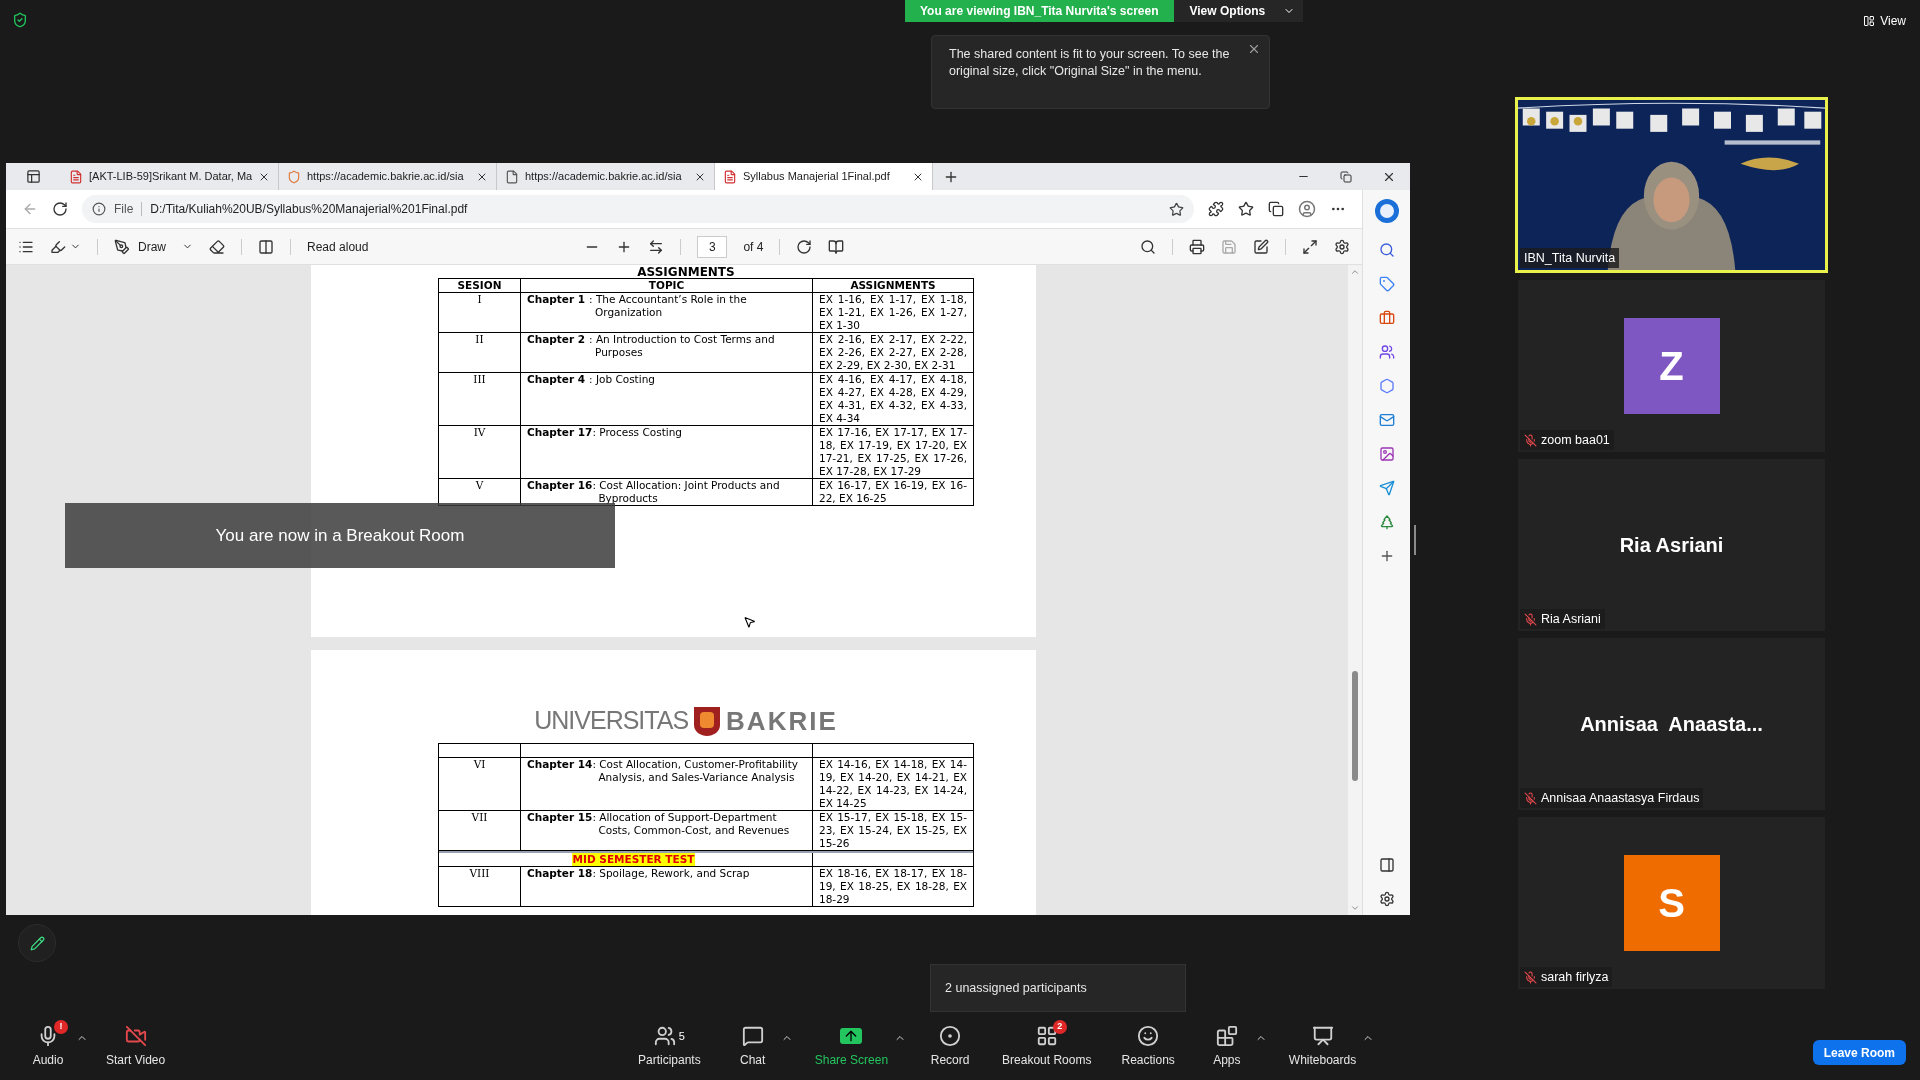 The image size is (1920, 1080). Describe the element at coordinates (58, 246) in the screenshot. I see `highlighter-icon` at that location.